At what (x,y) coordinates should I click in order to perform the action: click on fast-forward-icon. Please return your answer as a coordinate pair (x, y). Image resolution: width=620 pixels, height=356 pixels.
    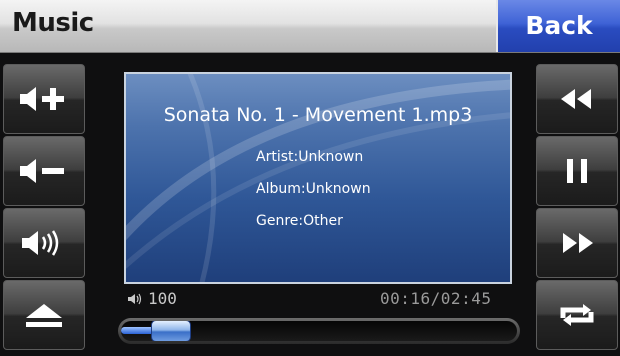
    Looking at the image, I should click on (578, 243).